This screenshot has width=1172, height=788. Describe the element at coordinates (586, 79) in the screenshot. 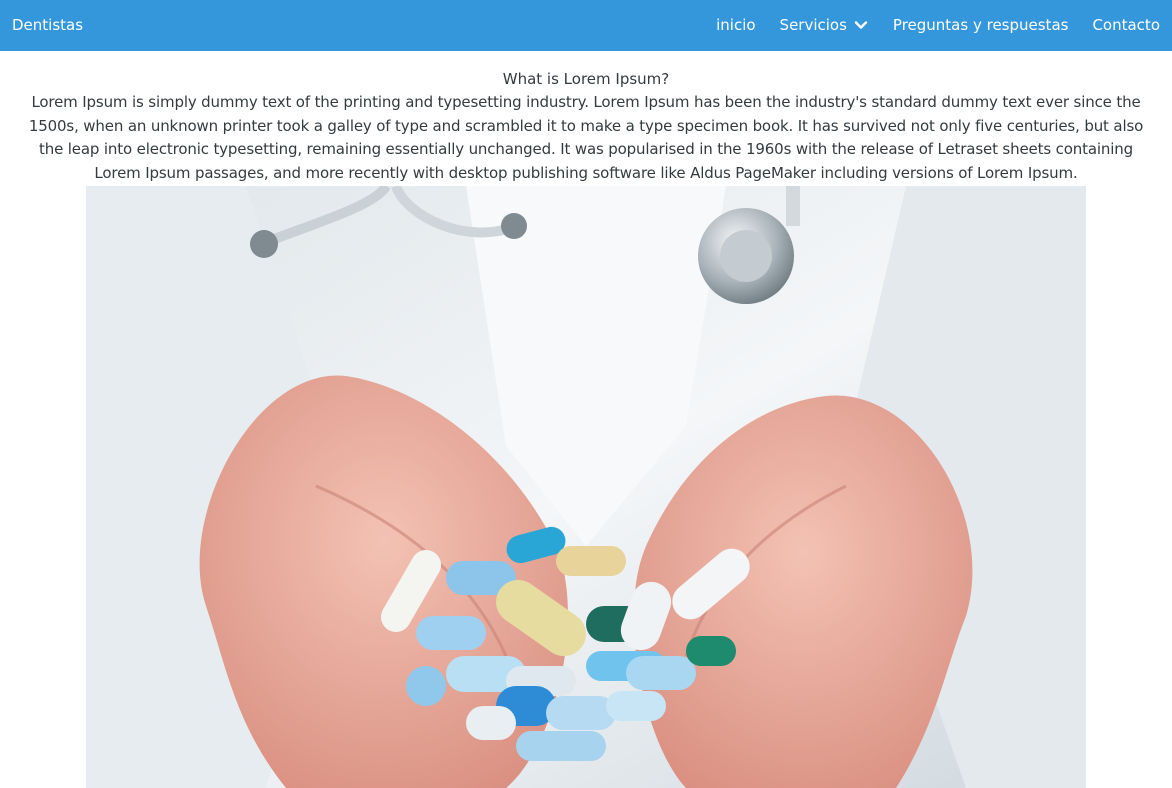

I see `section-title: What is Lorem Ipsum?` at that location.